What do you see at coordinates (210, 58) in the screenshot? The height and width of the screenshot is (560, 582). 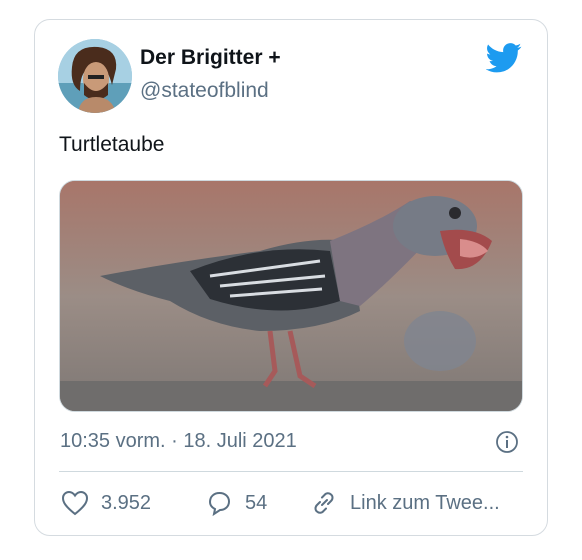 I see `display-name: Der Brigitter +` at bounding box center [210, 58].